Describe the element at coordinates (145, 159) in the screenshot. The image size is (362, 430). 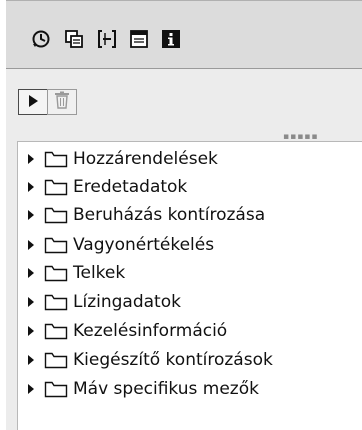
I see `tree-node-label: Hozzárendelések` at that location.